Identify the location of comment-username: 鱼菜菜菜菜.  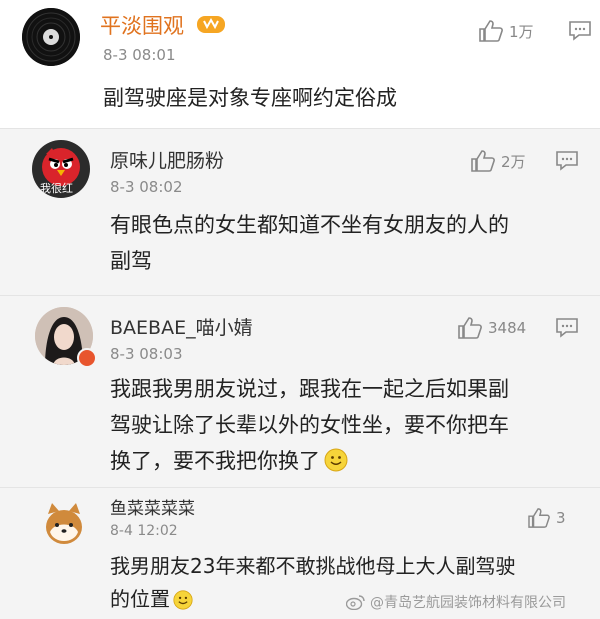
(152, 506).